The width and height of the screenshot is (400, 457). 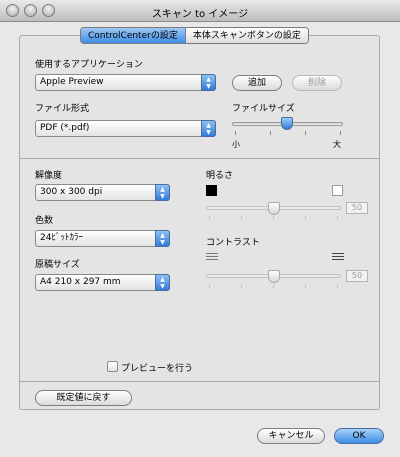 I want to click on ok-button: OK, so click(x=359, y=436).